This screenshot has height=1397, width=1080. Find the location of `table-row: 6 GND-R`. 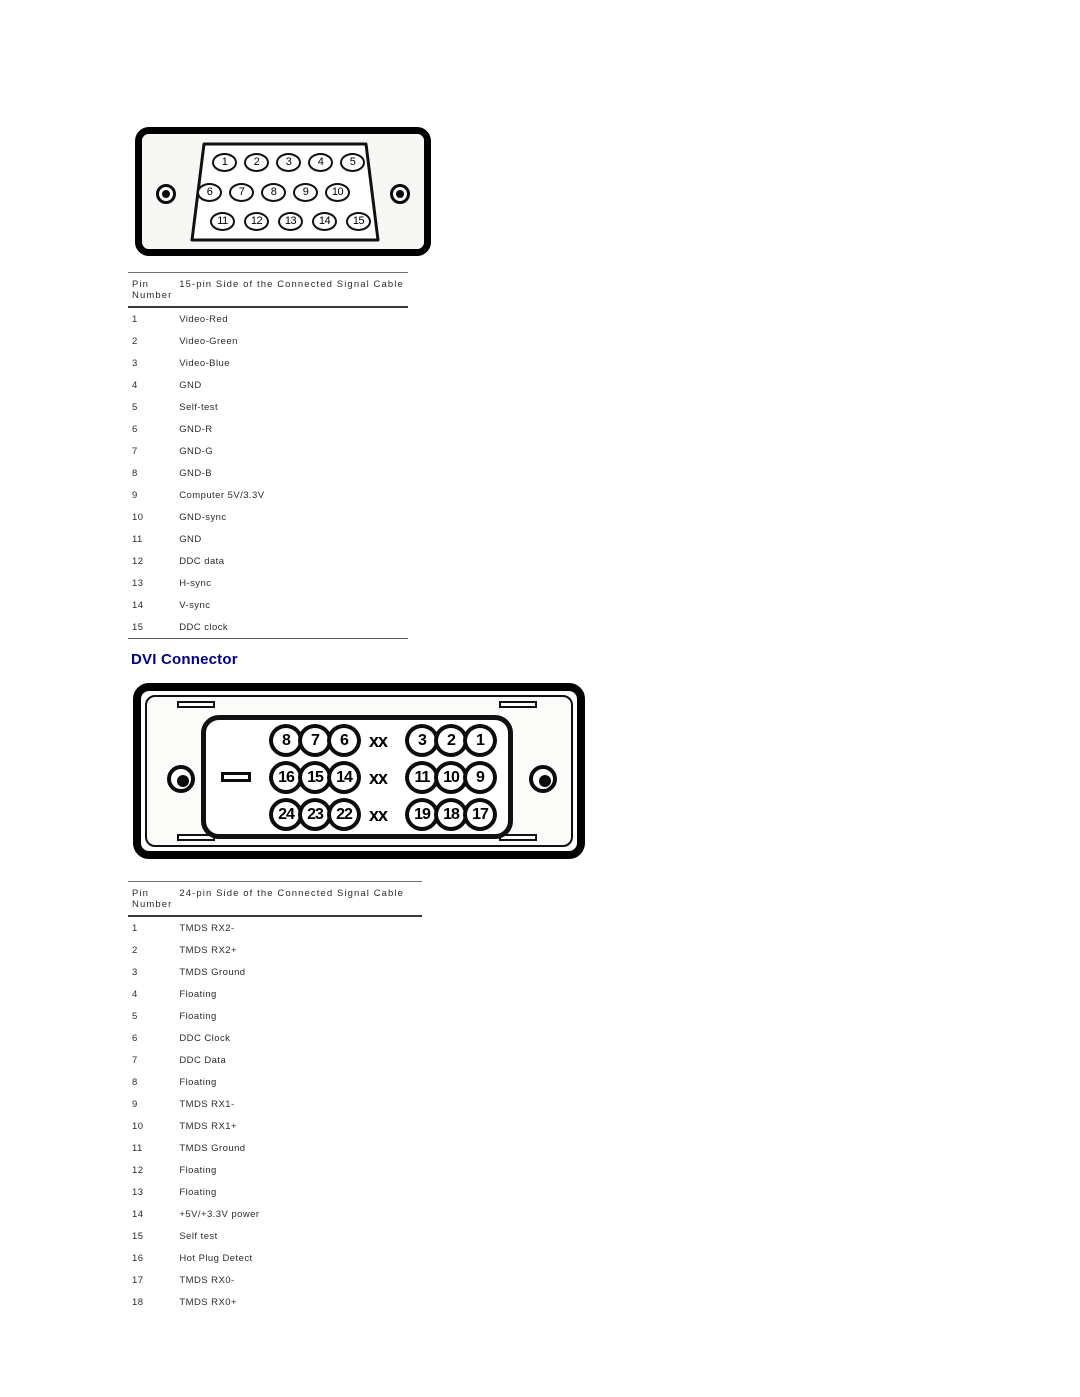

table-row: 6 GND-R is located at coordinates (268, 429).